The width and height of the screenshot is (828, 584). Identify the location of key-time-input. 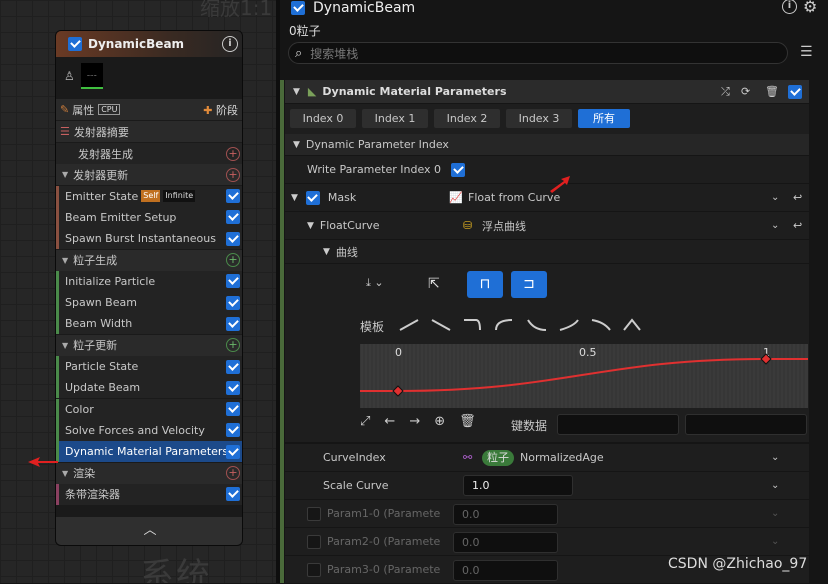
(618, 424).